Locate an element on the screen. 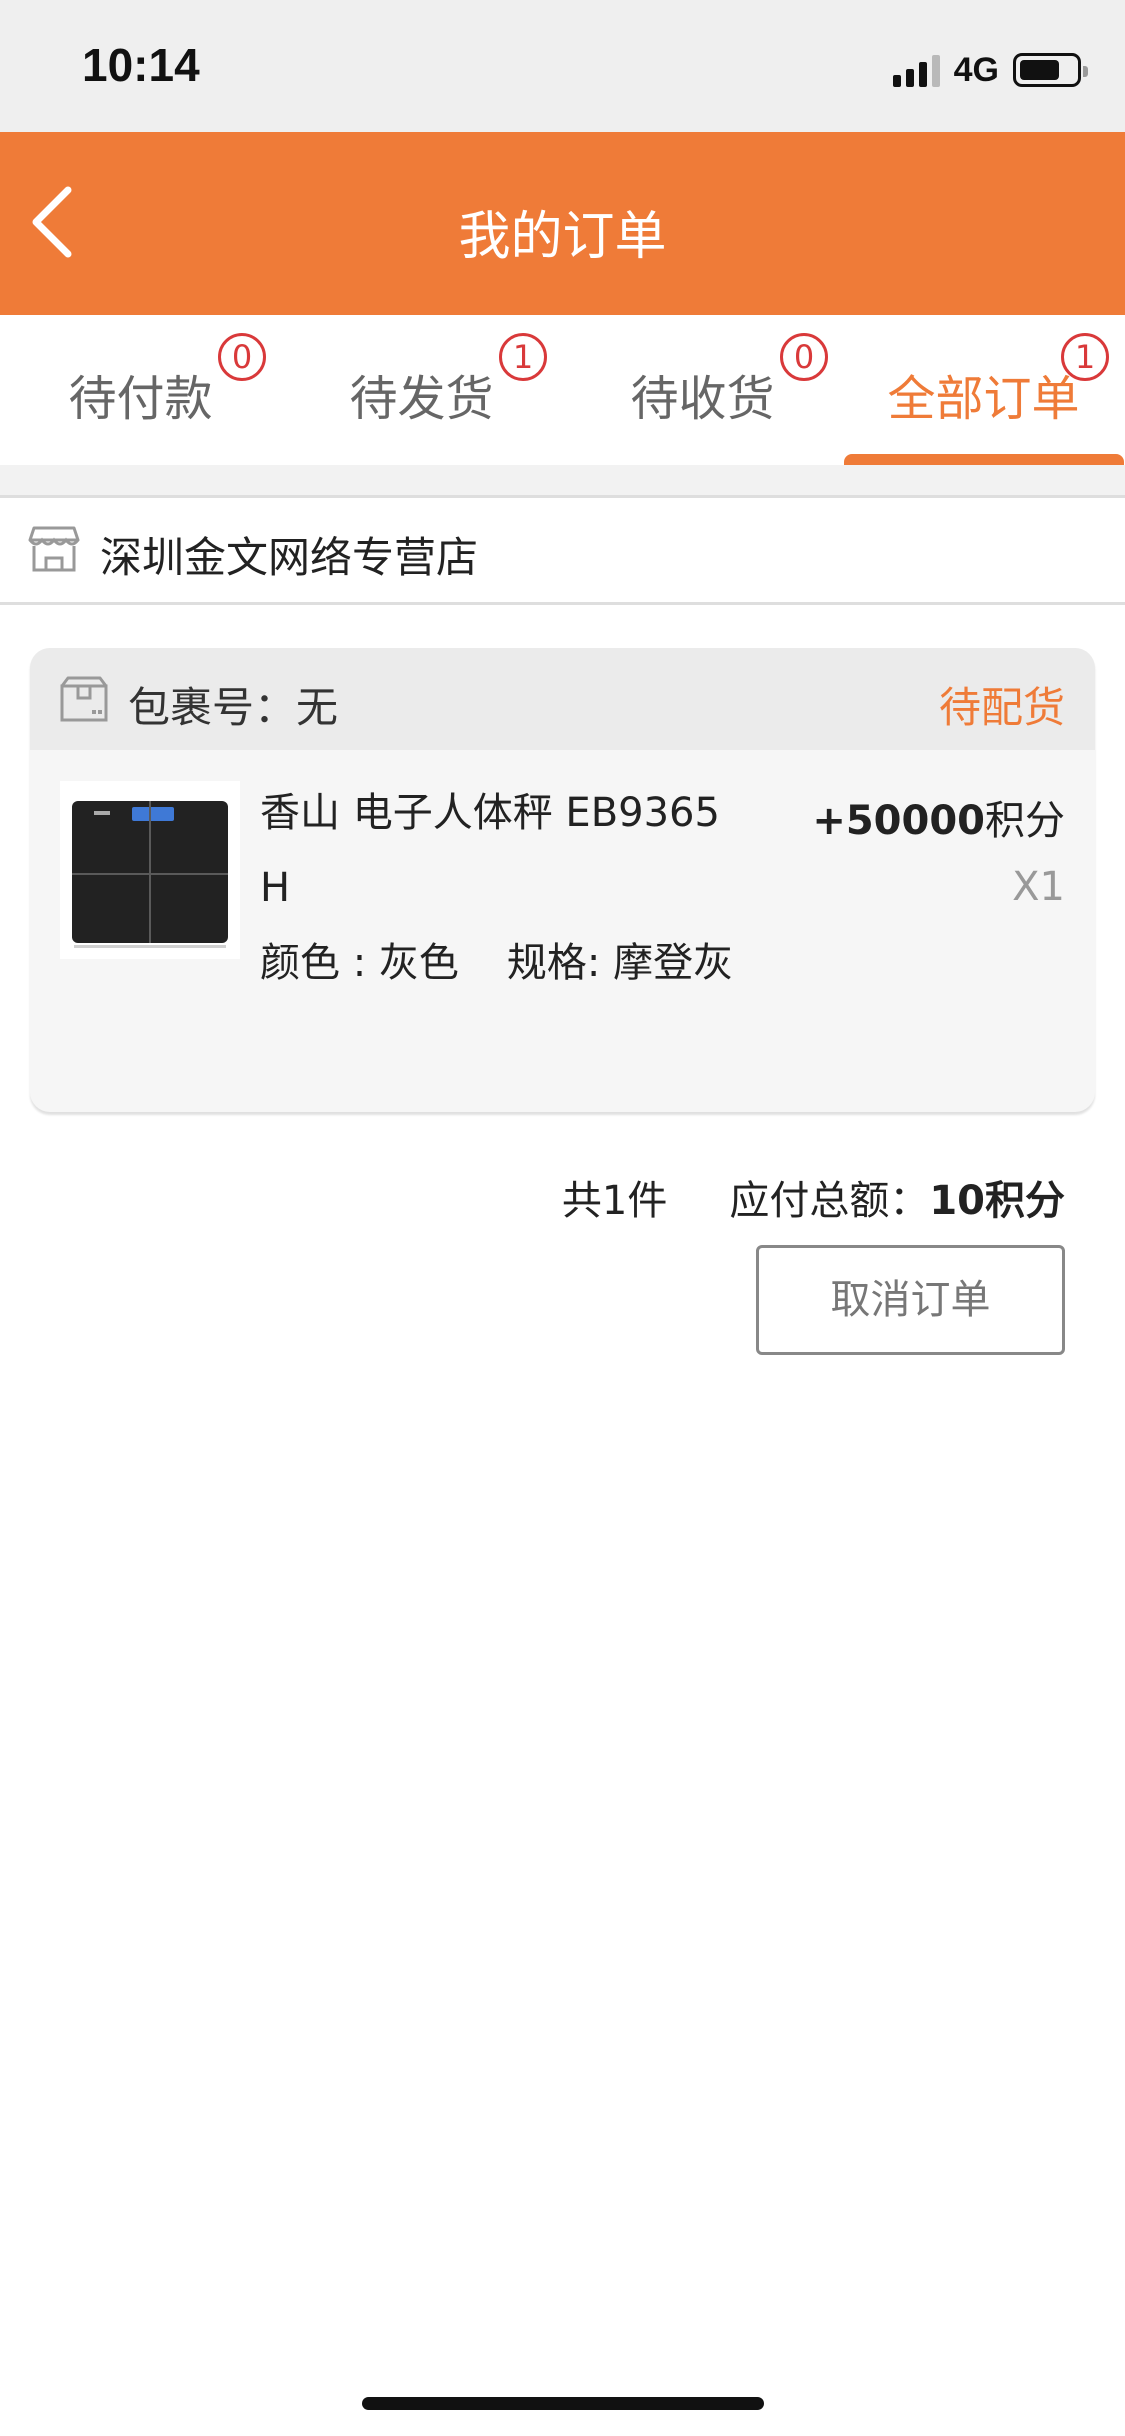 This screenshot has width=1125, height=2436. package-number: 包裹号：无 is located at coordinates (233, 707).